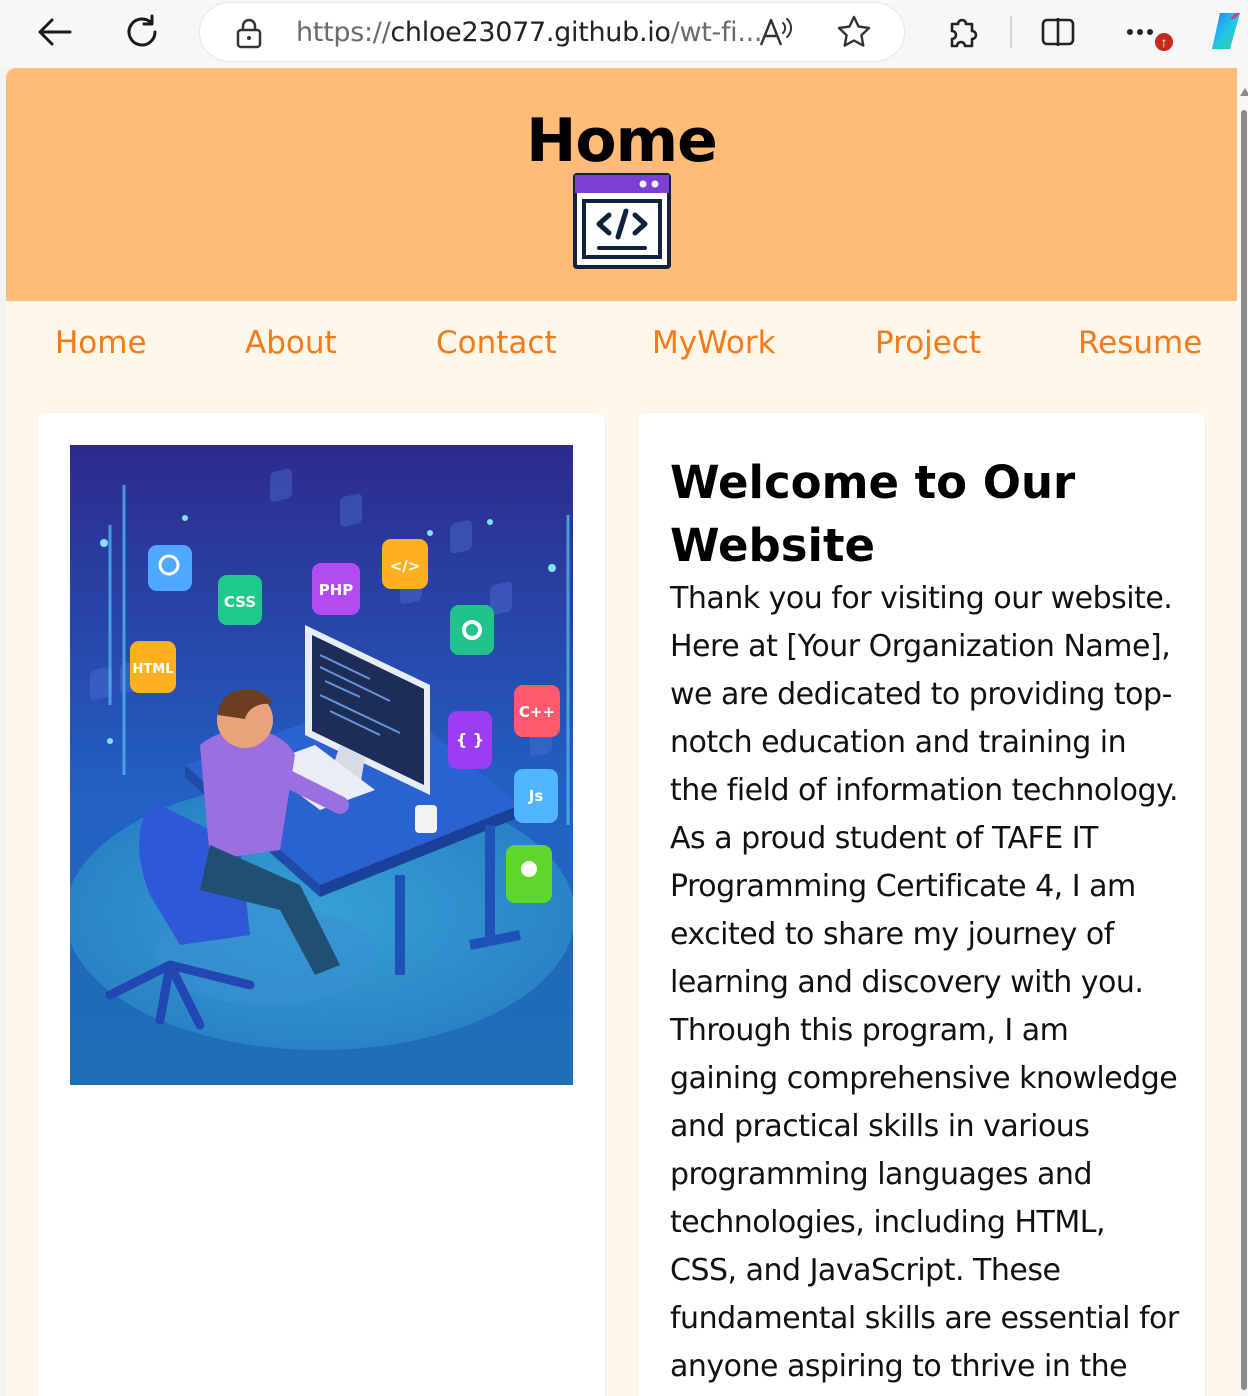  I want to click on scroll-up-arrow-icon, so click(1244, 92).